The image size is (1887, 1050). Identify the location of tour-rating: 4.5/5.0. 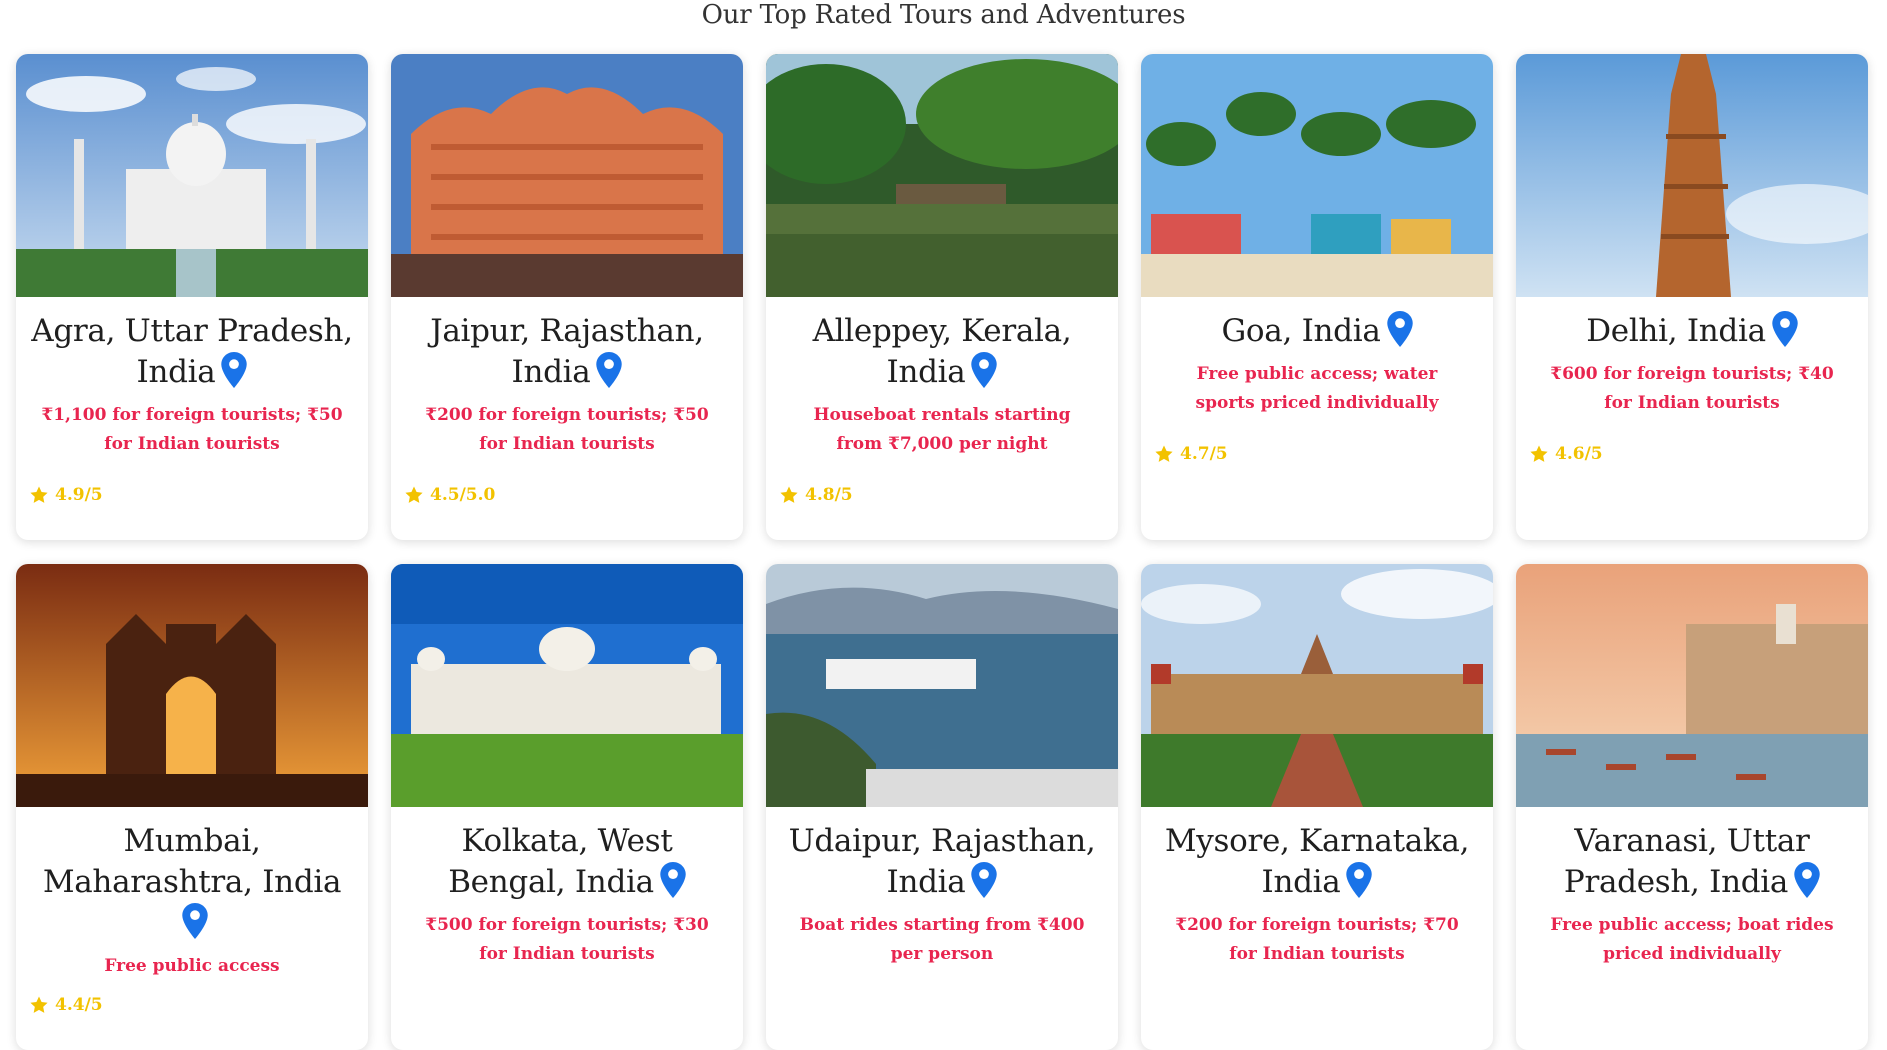
(573, 495).